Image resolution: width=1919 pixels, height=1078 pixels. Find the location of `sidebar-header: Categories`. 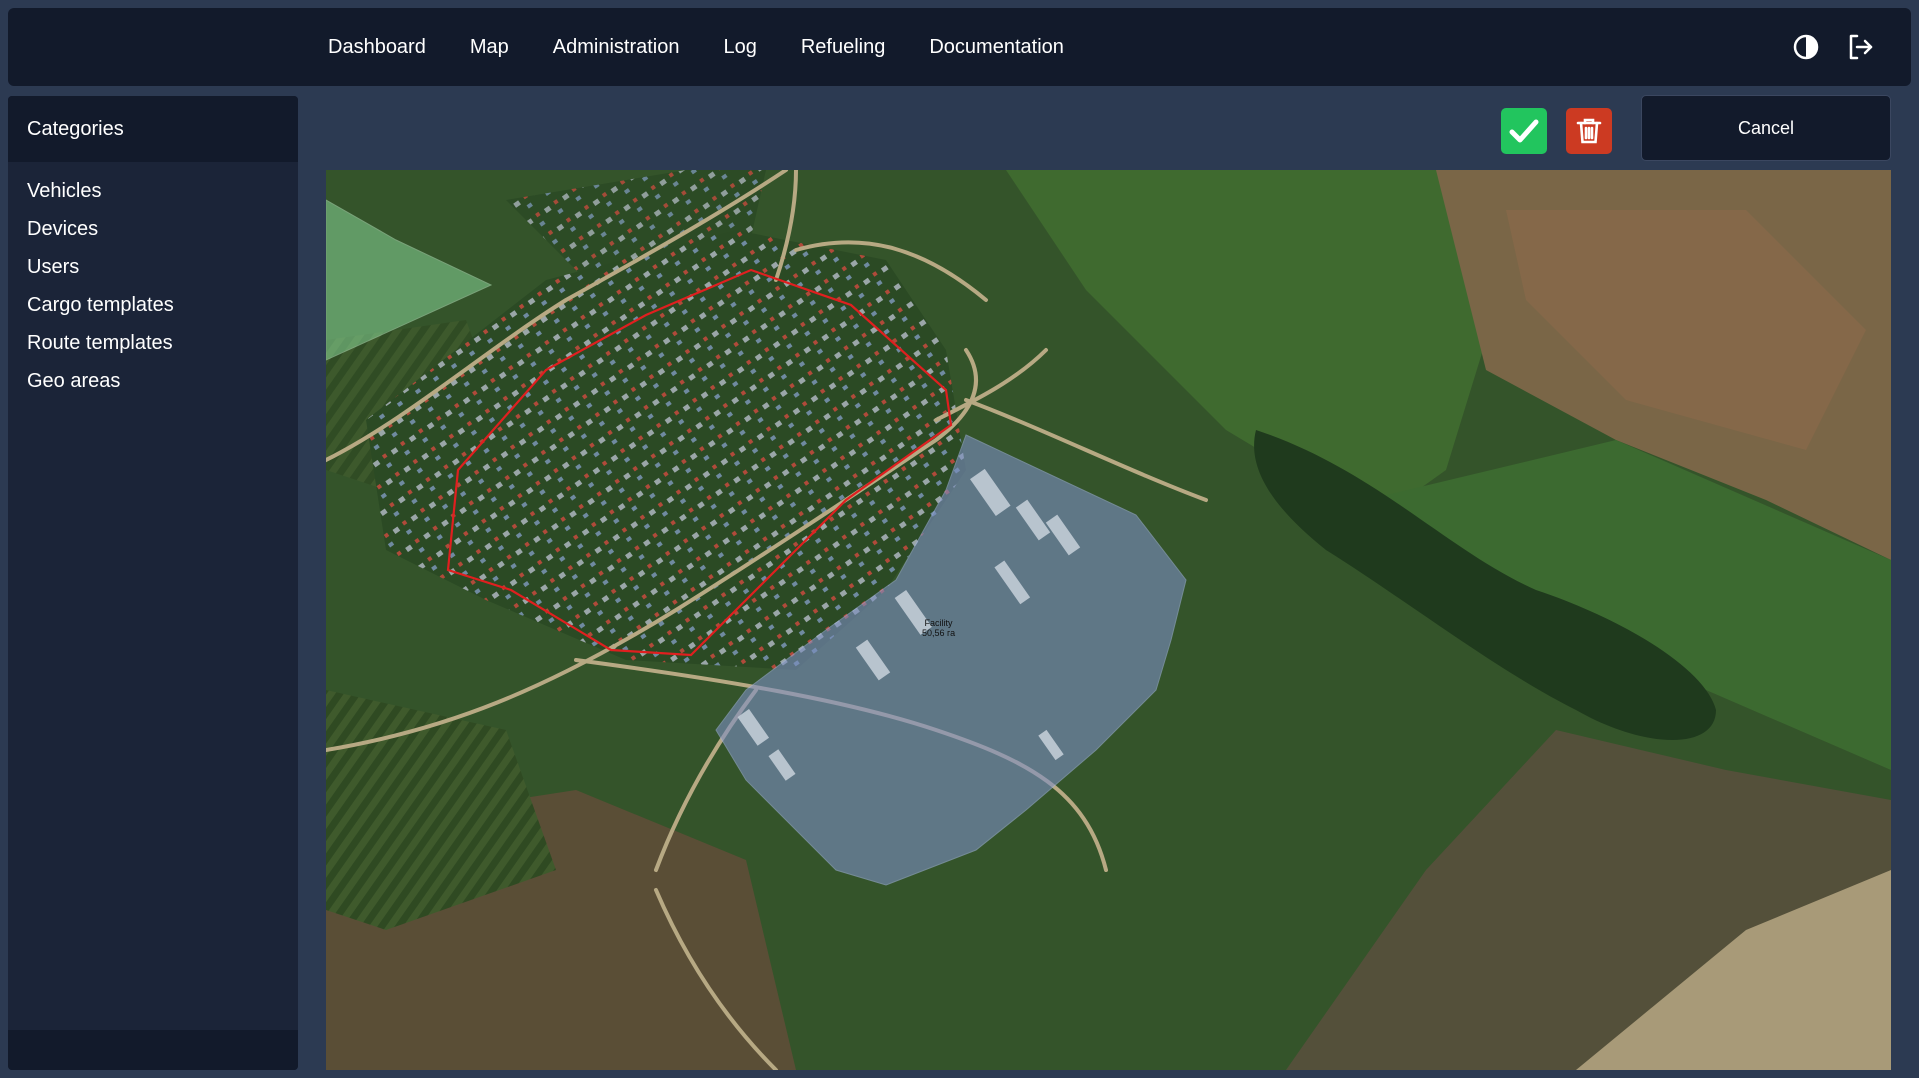

sidebar-header: Categories is located at coordinates (153, 129).